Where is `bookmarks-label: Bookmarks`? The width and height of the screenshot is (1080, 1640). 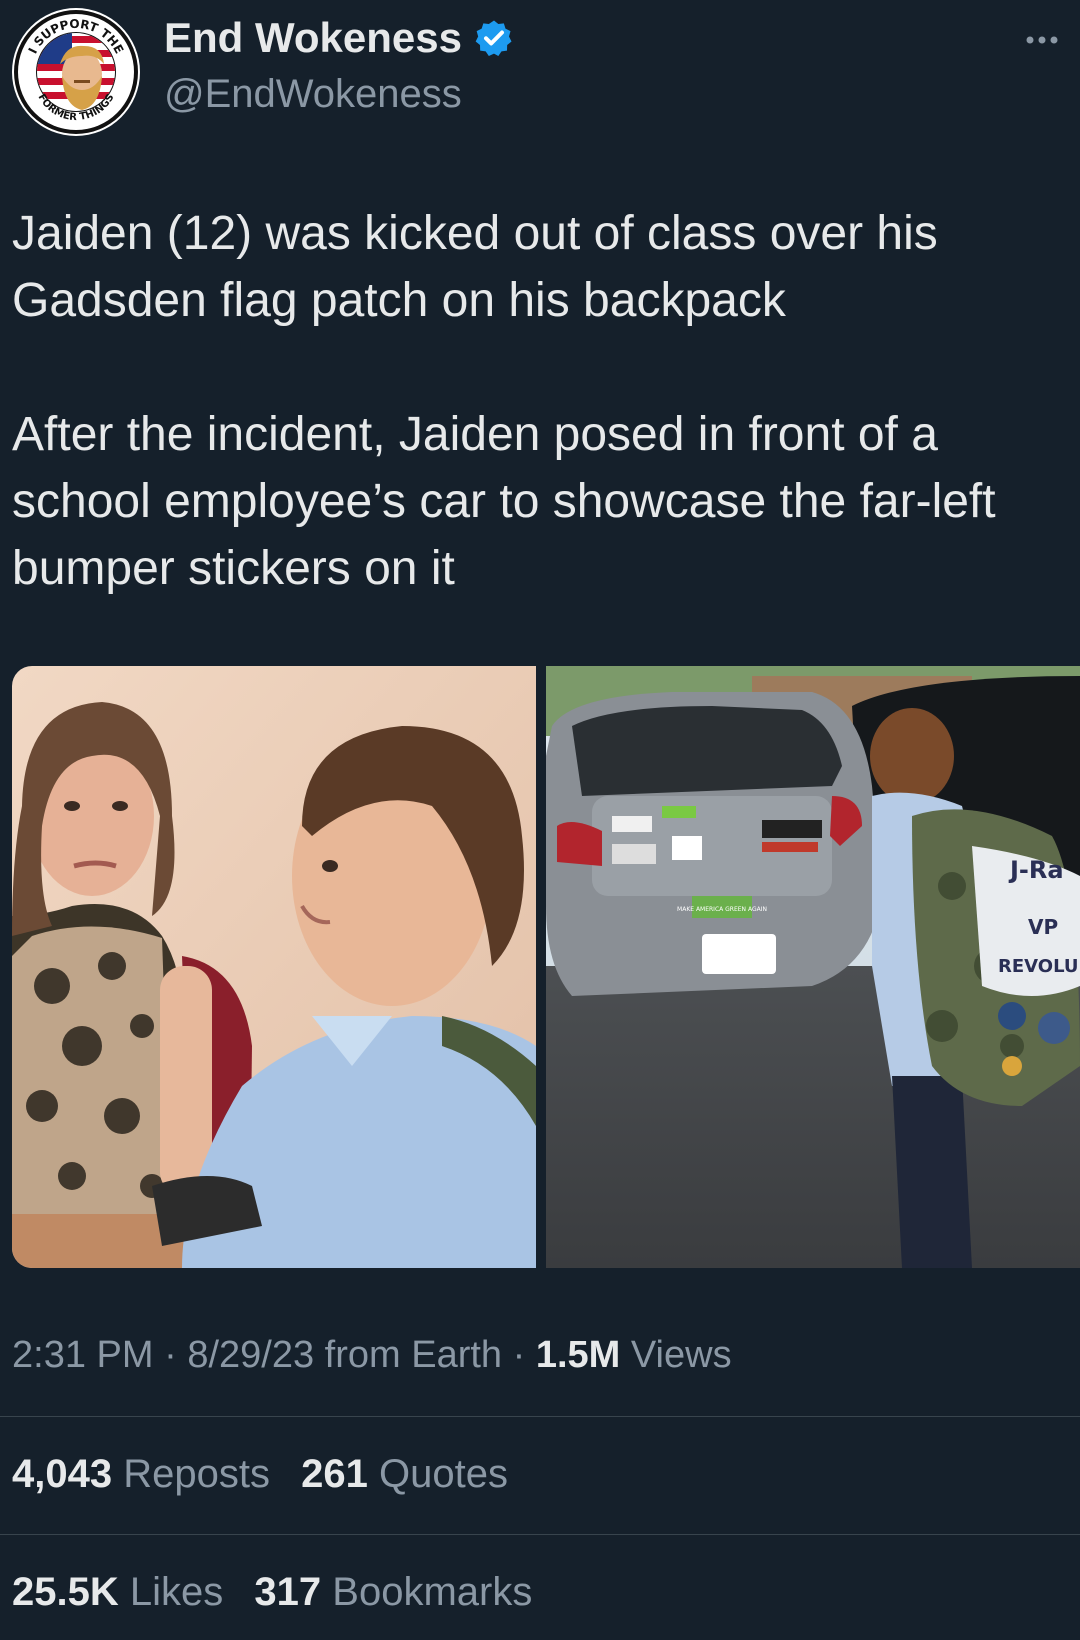
bookmarks-label: Bookmarks is located at coordinates (432, 1592).